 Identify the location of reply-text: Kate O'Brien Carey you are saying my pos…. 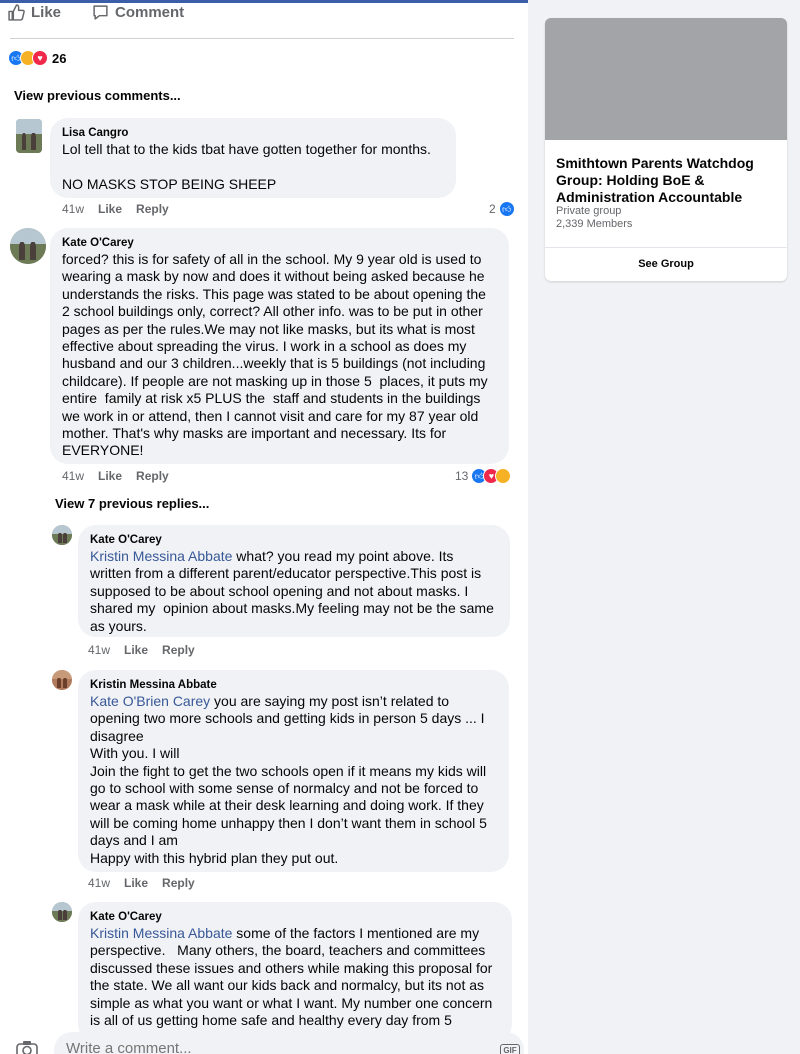
(293, 780).